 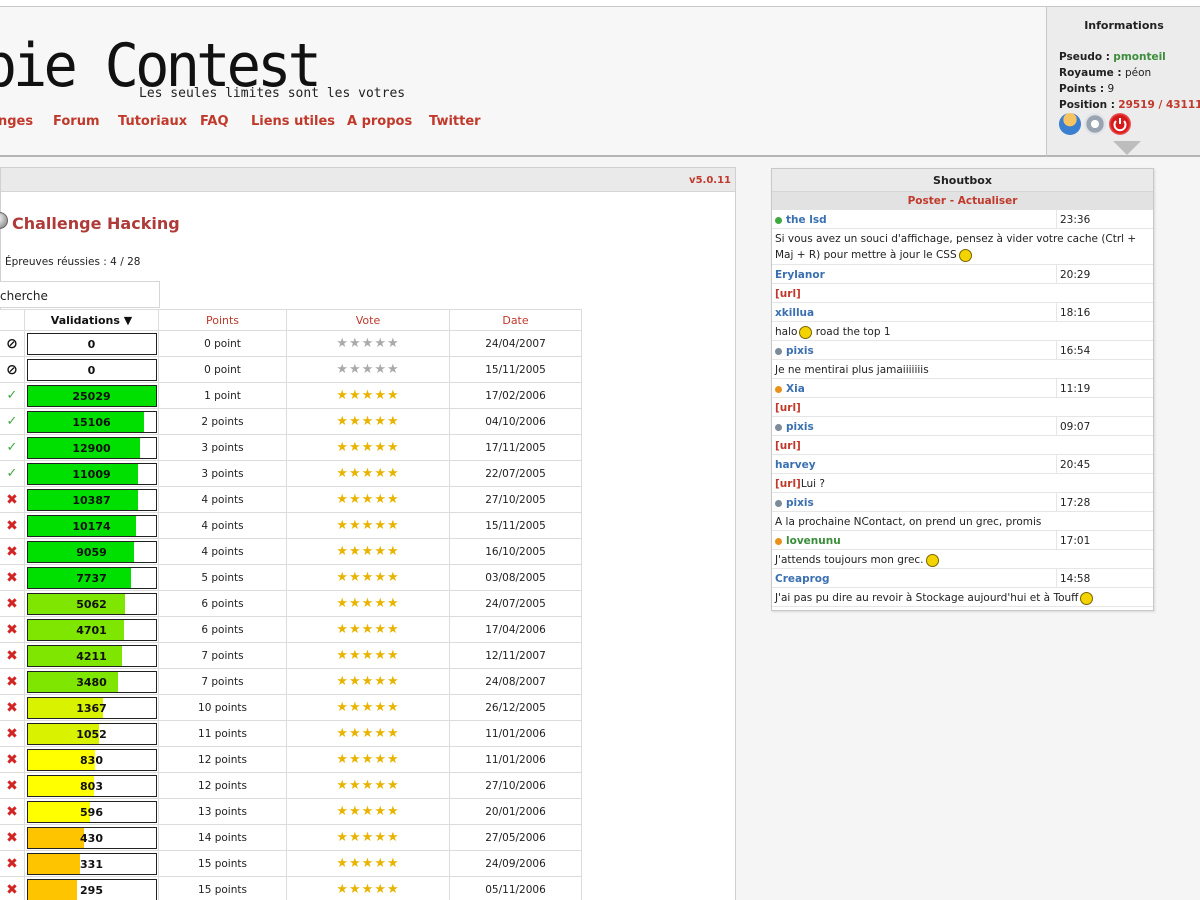 I want to click on validations-cell: 4701, so click(x=91, y=629).